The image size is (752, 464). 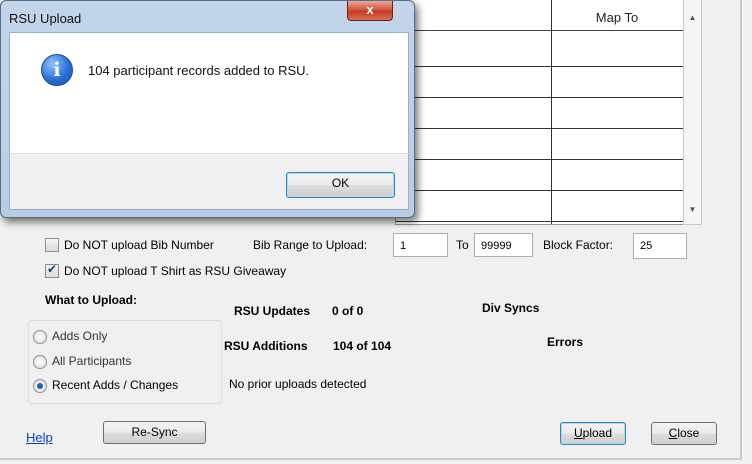 I want to click on radio-recent-adds-changes, so click(x=40, y=386).